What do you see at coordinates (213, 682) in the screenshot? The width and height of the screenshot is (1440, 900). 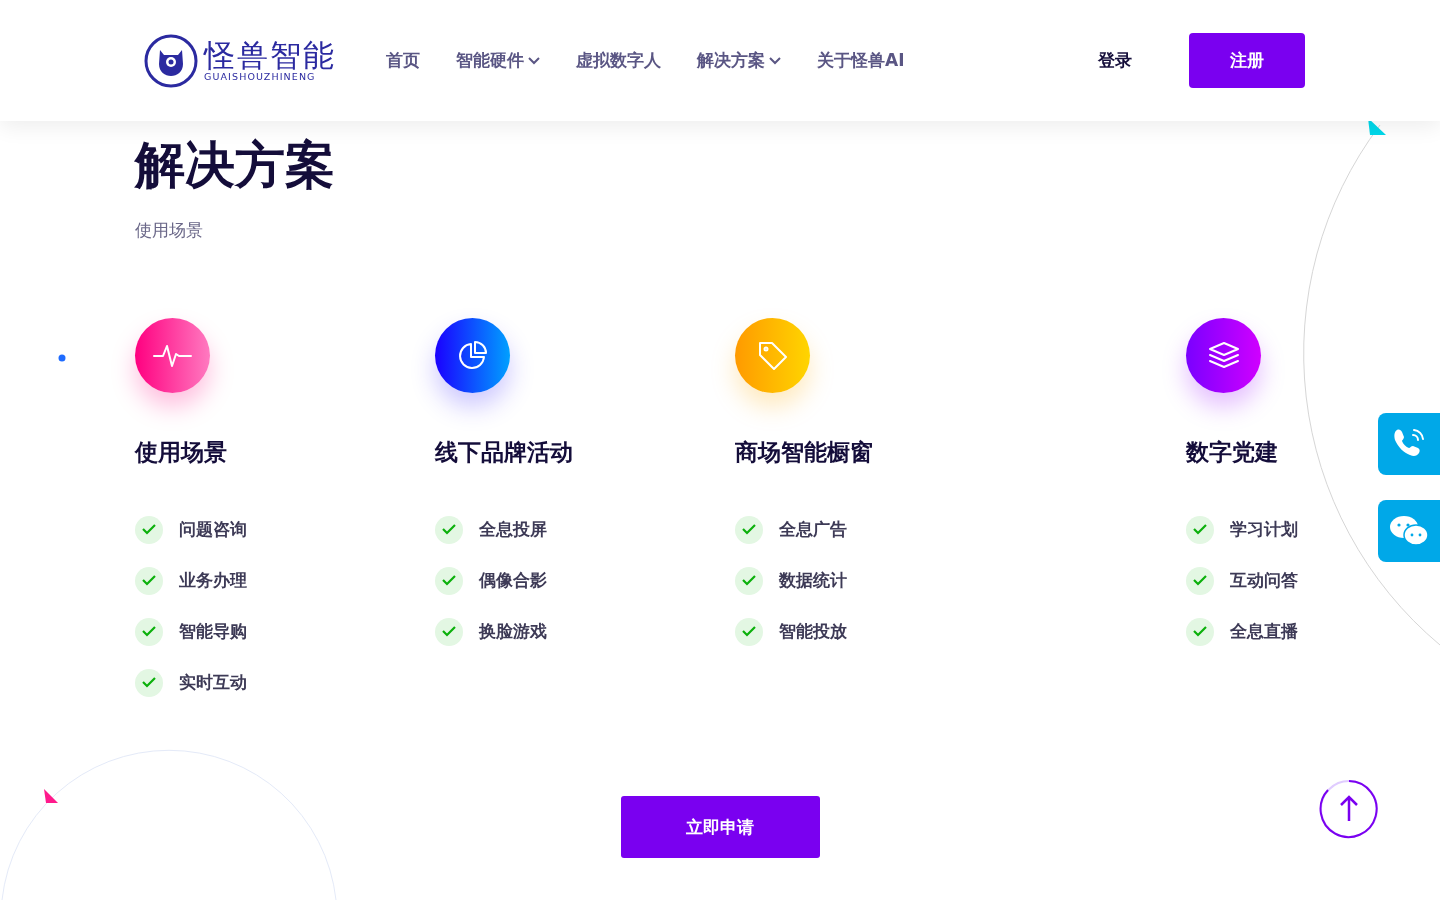 I see `feature-text: 实时互动` at bounding box center [213, 682].